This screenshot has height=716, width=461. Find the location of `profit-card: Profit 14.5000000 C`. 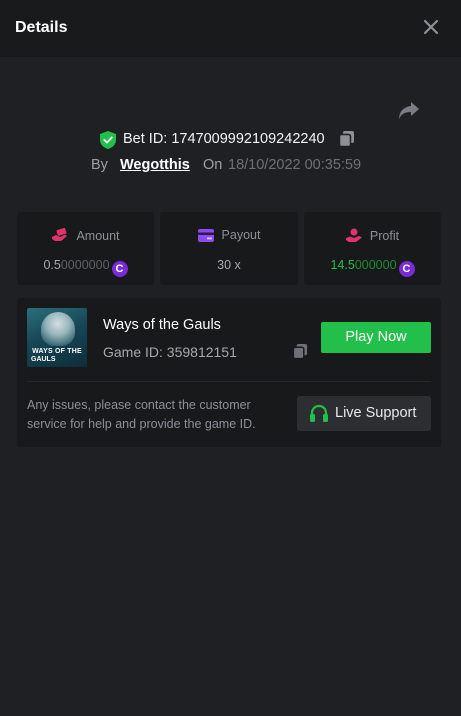

profit-card: Profit 14.5000000 C is located at coordinates (372, 248).